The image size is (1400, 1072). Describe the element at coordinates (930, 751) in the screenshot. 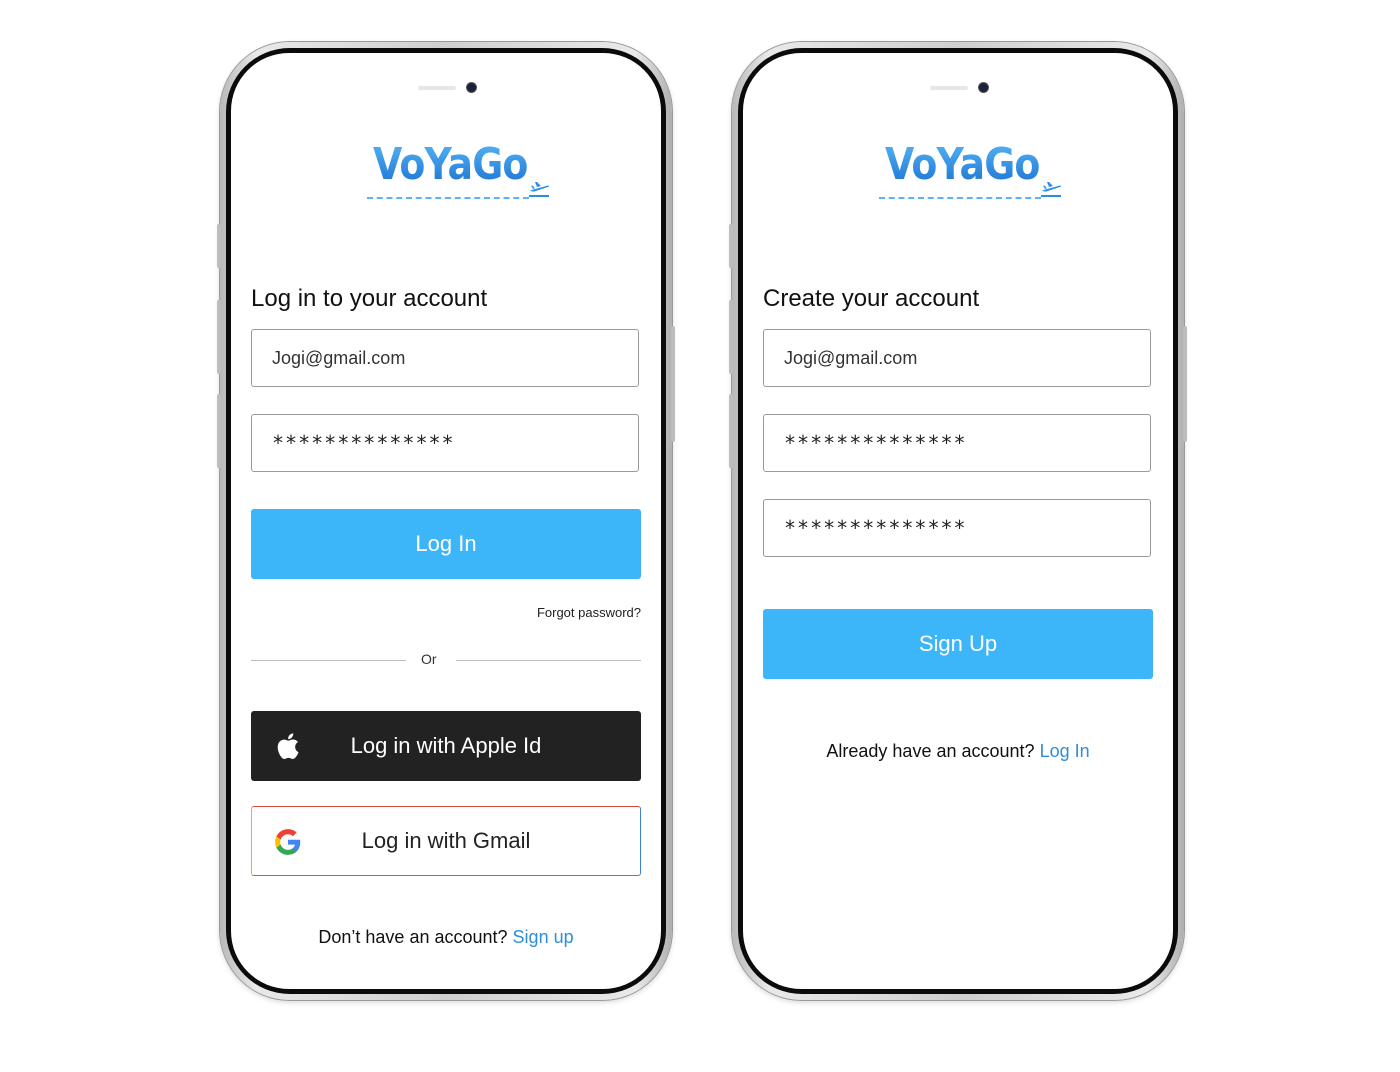

I see `login-prompt-text: Already have an account?` at that location.